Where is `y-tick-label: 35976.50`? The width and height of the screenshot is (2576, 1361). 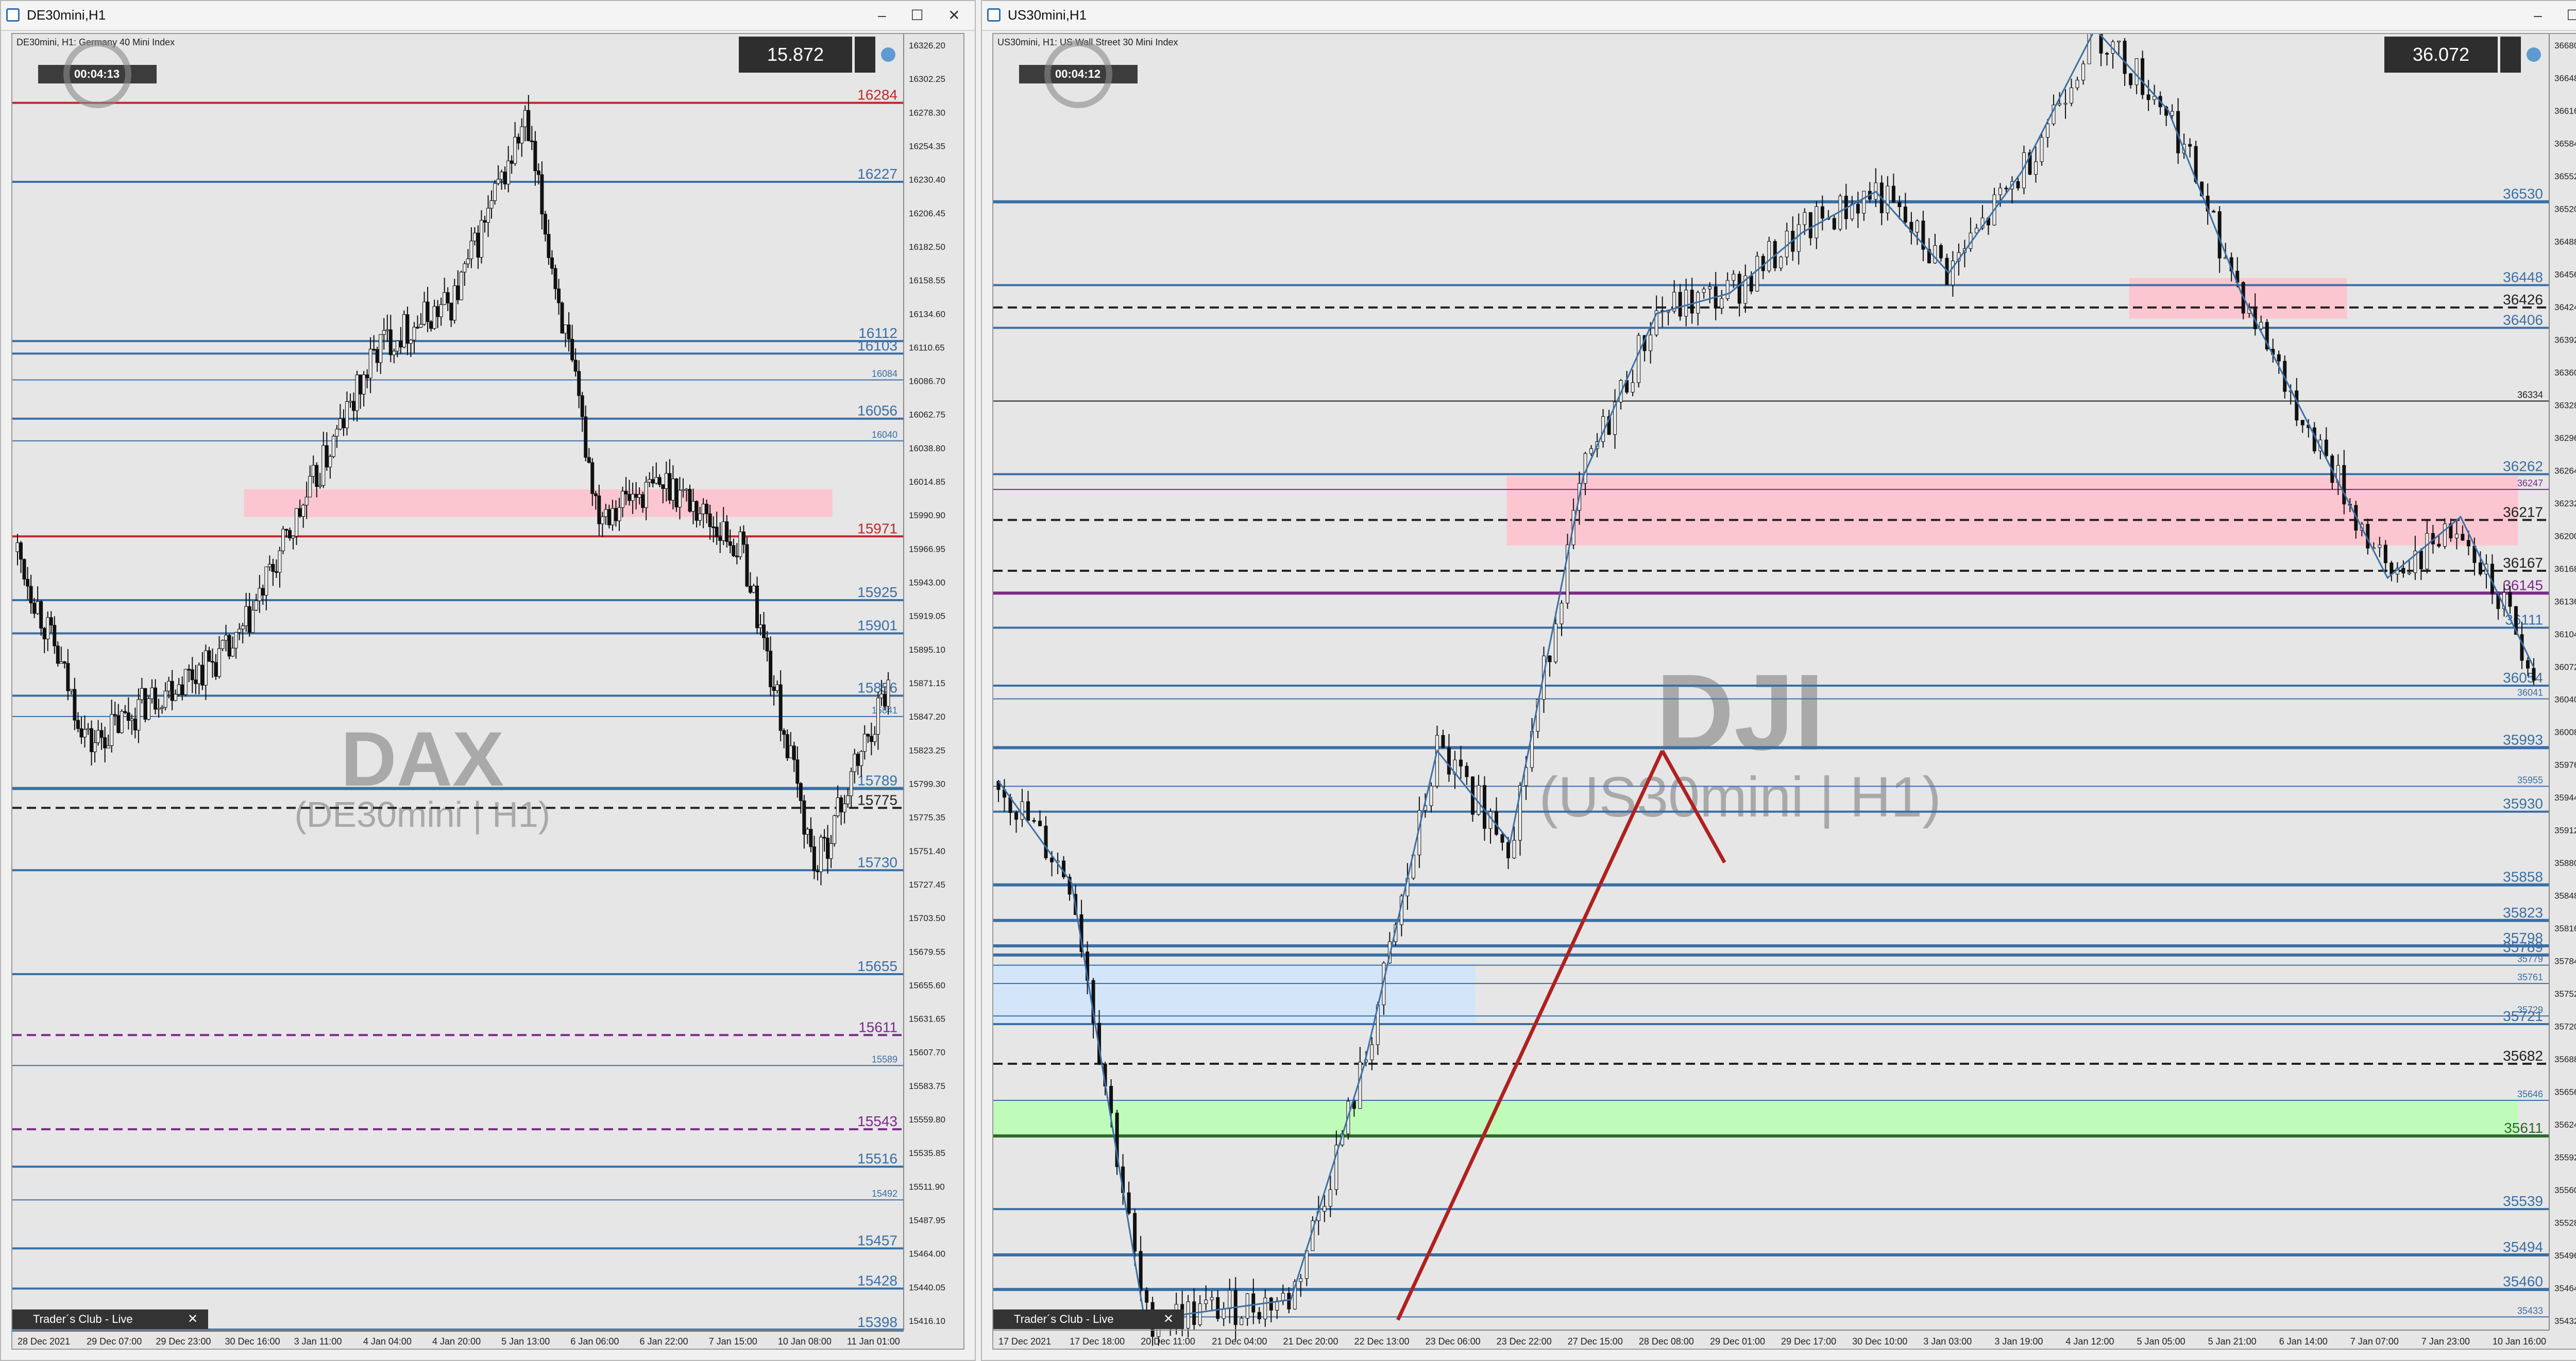
y-tick-label: 35976.50 is located at coordinates (2565, 765).